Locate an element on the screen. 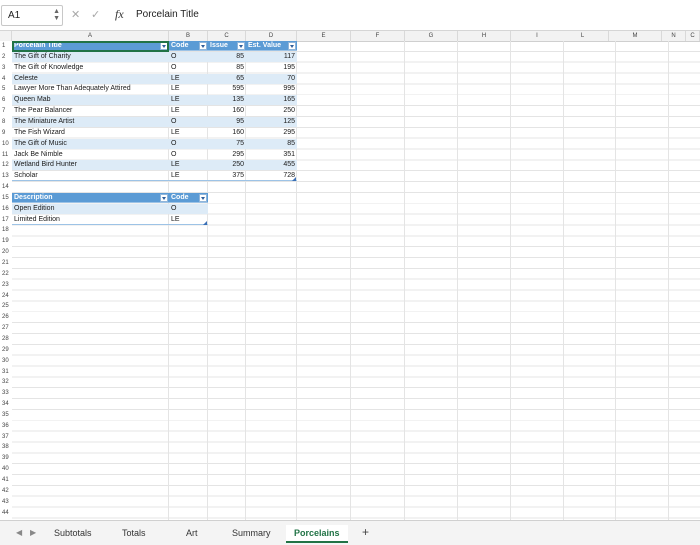 The image size is (700, 545). row-header: 42 is located at coordinates (6, 490).